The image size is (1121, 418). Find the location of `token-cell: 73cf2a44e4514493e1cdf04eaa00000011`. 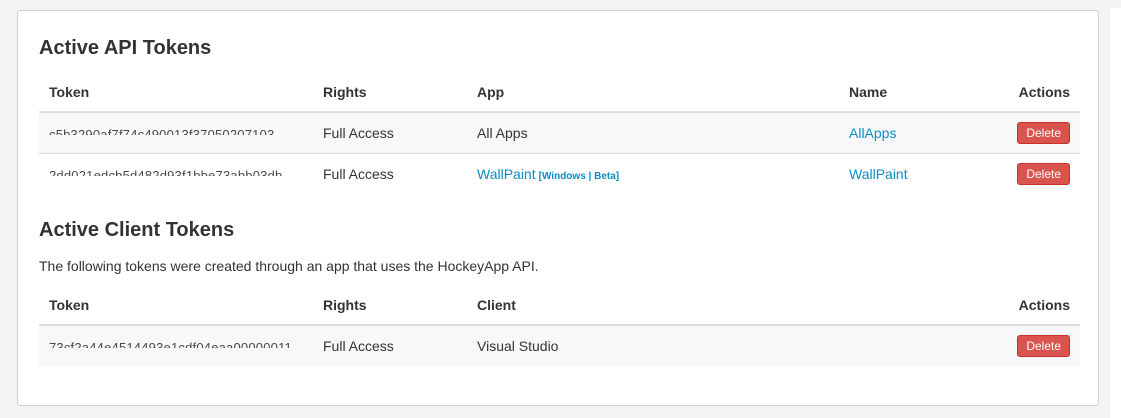

token-cell: 73cf2a44e4514493e1cdf04eaa00000011 is located at coordinates (176, 345).